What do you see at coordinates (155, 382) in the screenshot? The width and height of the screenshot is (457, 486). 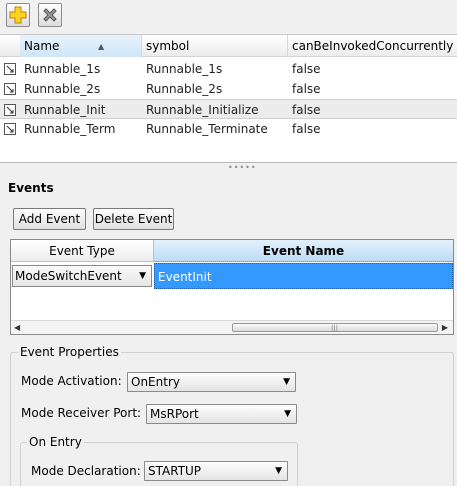 I see `mode-activation-value: OnEntry` at bounding box center [155, 382].